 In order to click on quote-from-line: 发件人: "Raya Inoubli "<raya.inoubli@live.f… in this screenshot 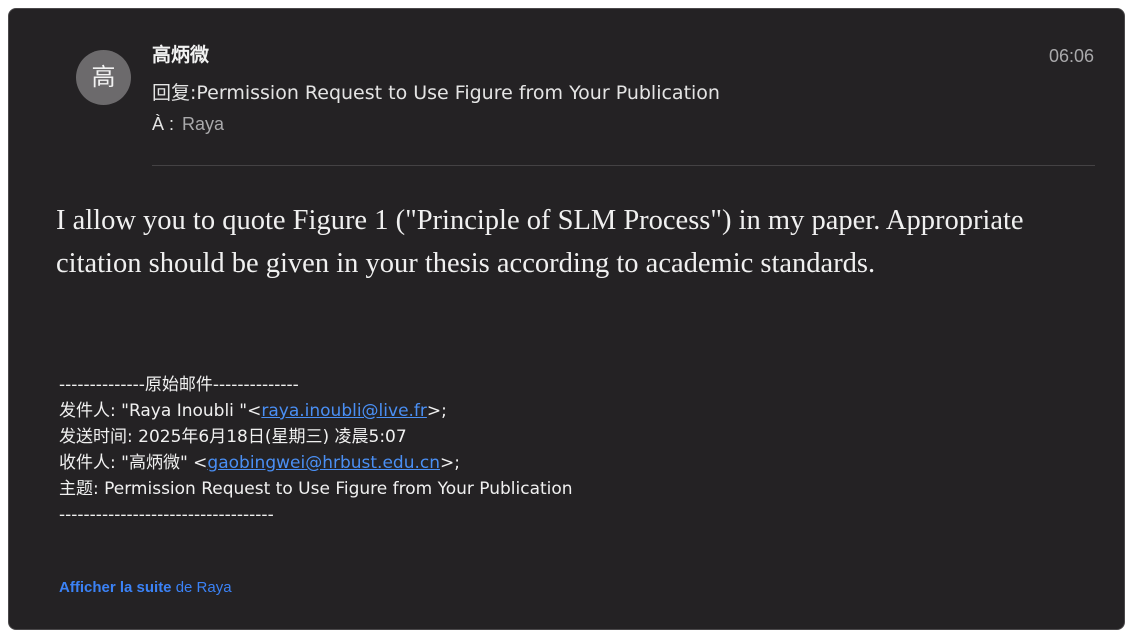, I will do `click(316, 411)`.